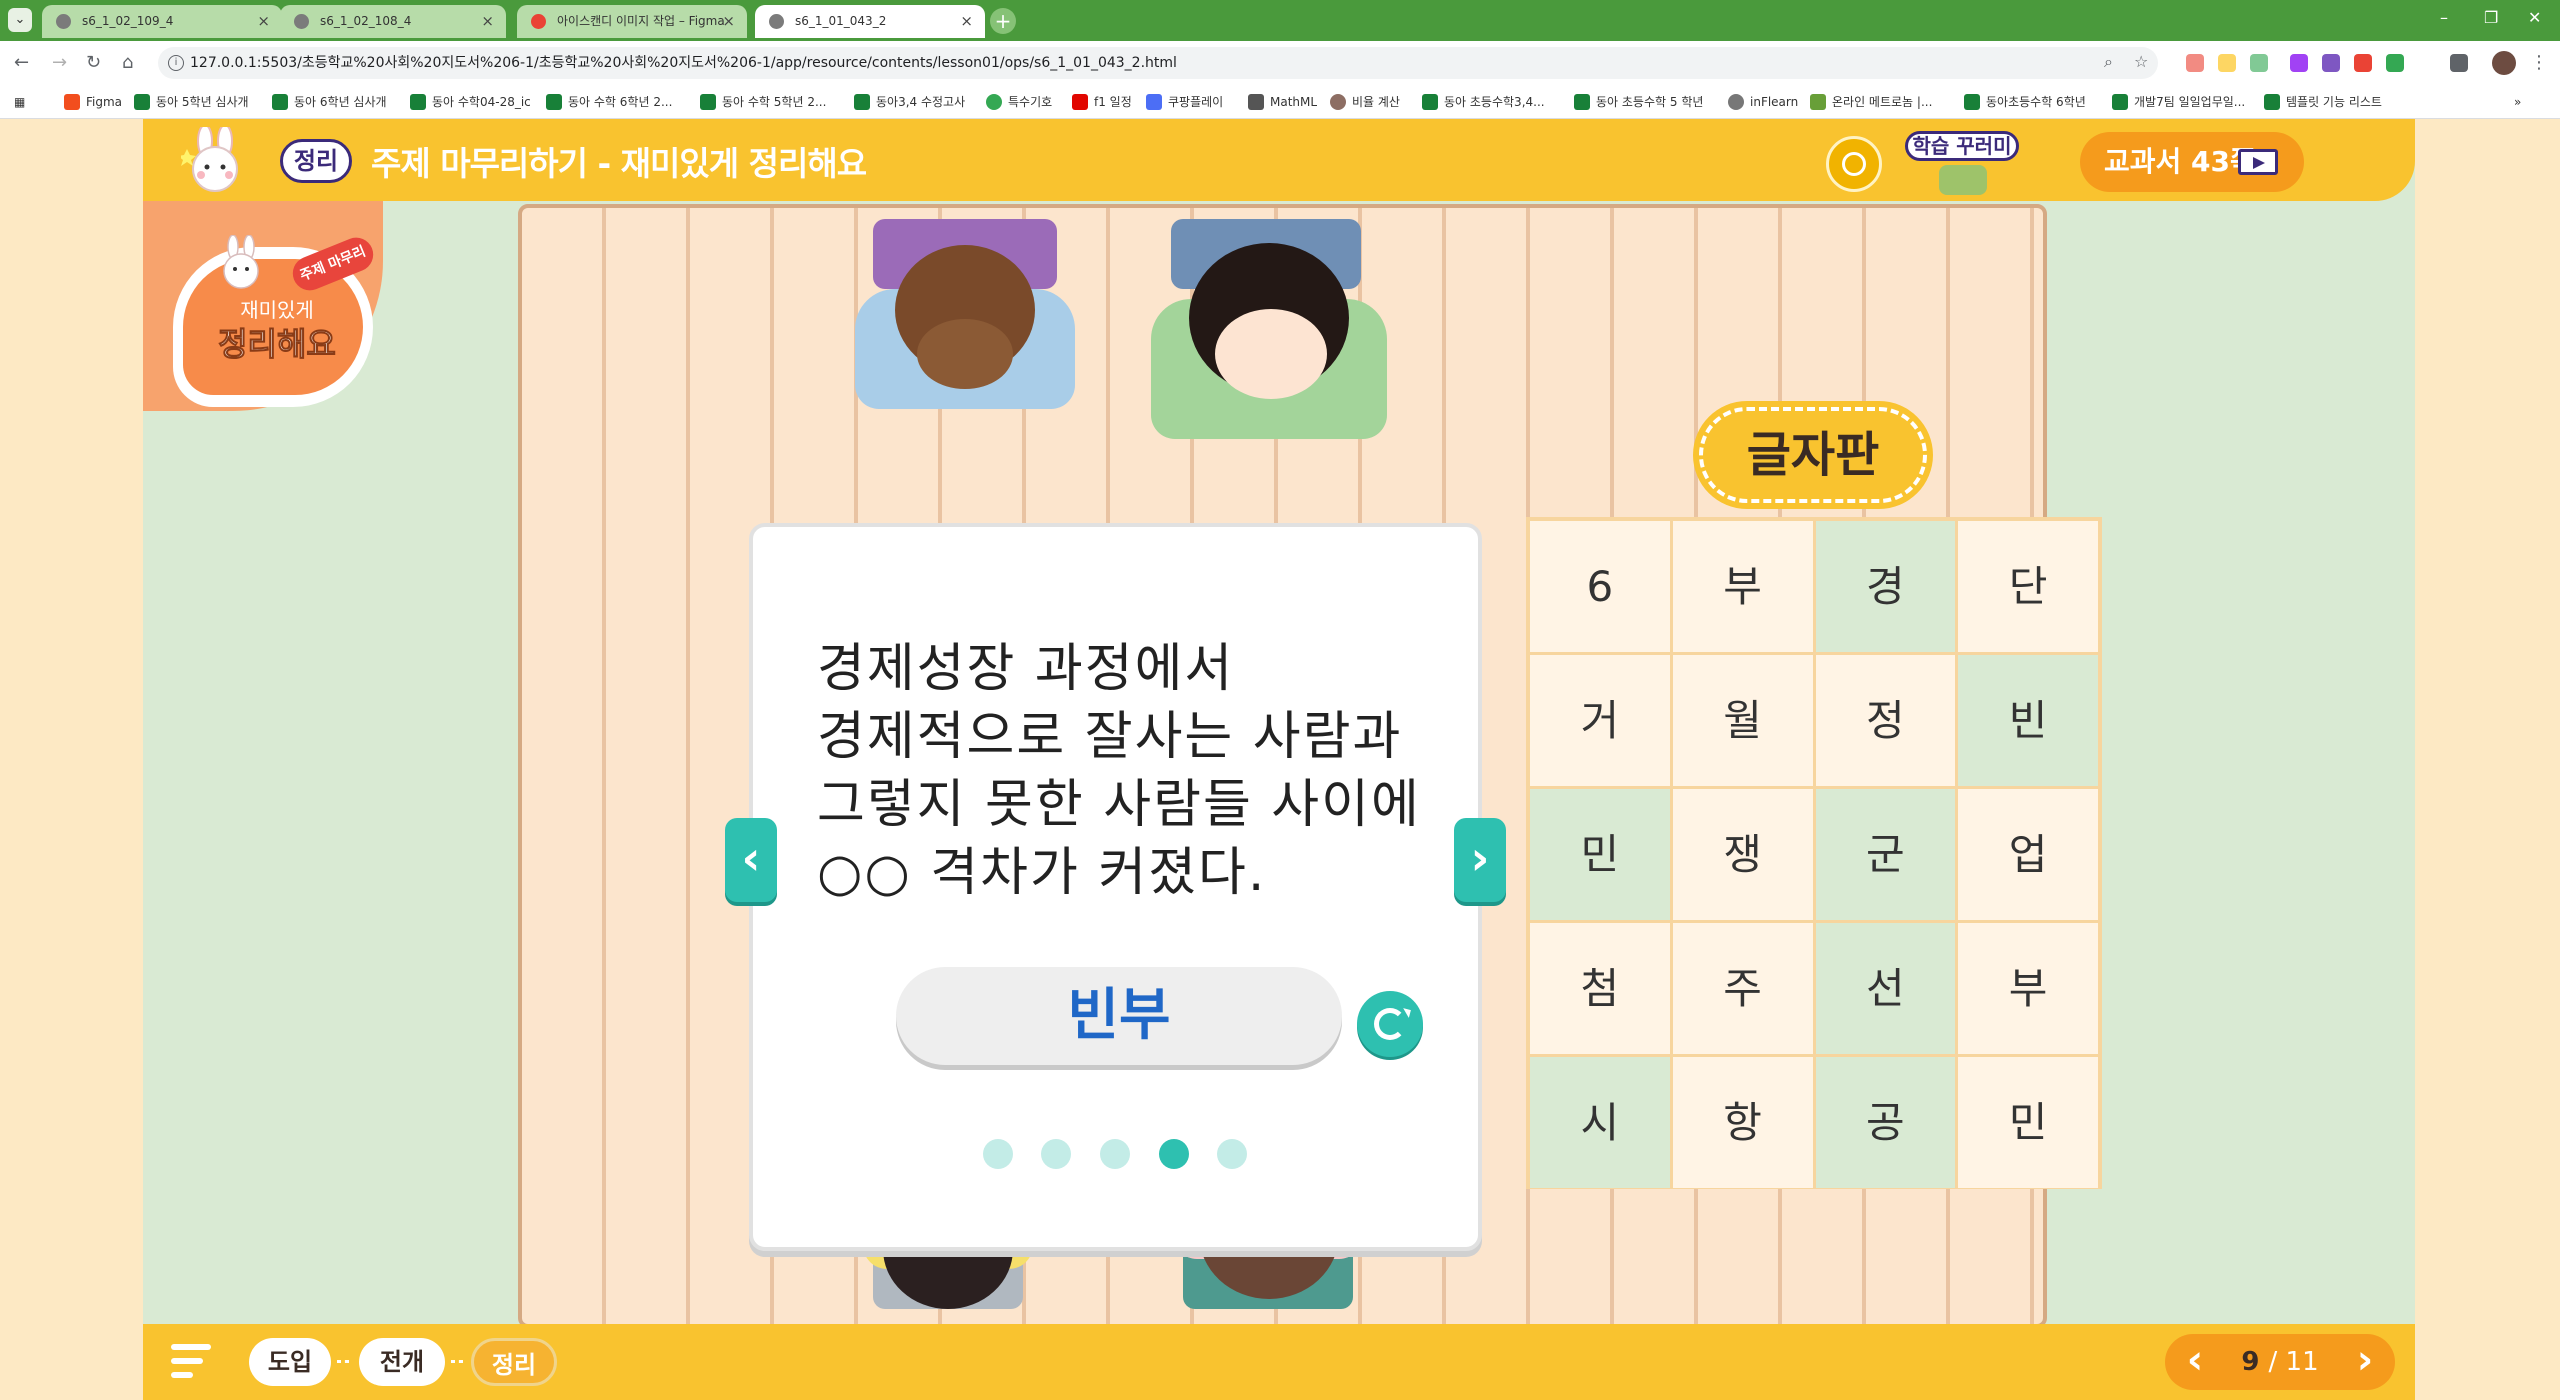 The width and height of the screenshot is (2560, 1400). What do you see at coordinates (59, 62) in the screenshot?
I see `forward-icon: →` at bounding box center [59, 62].